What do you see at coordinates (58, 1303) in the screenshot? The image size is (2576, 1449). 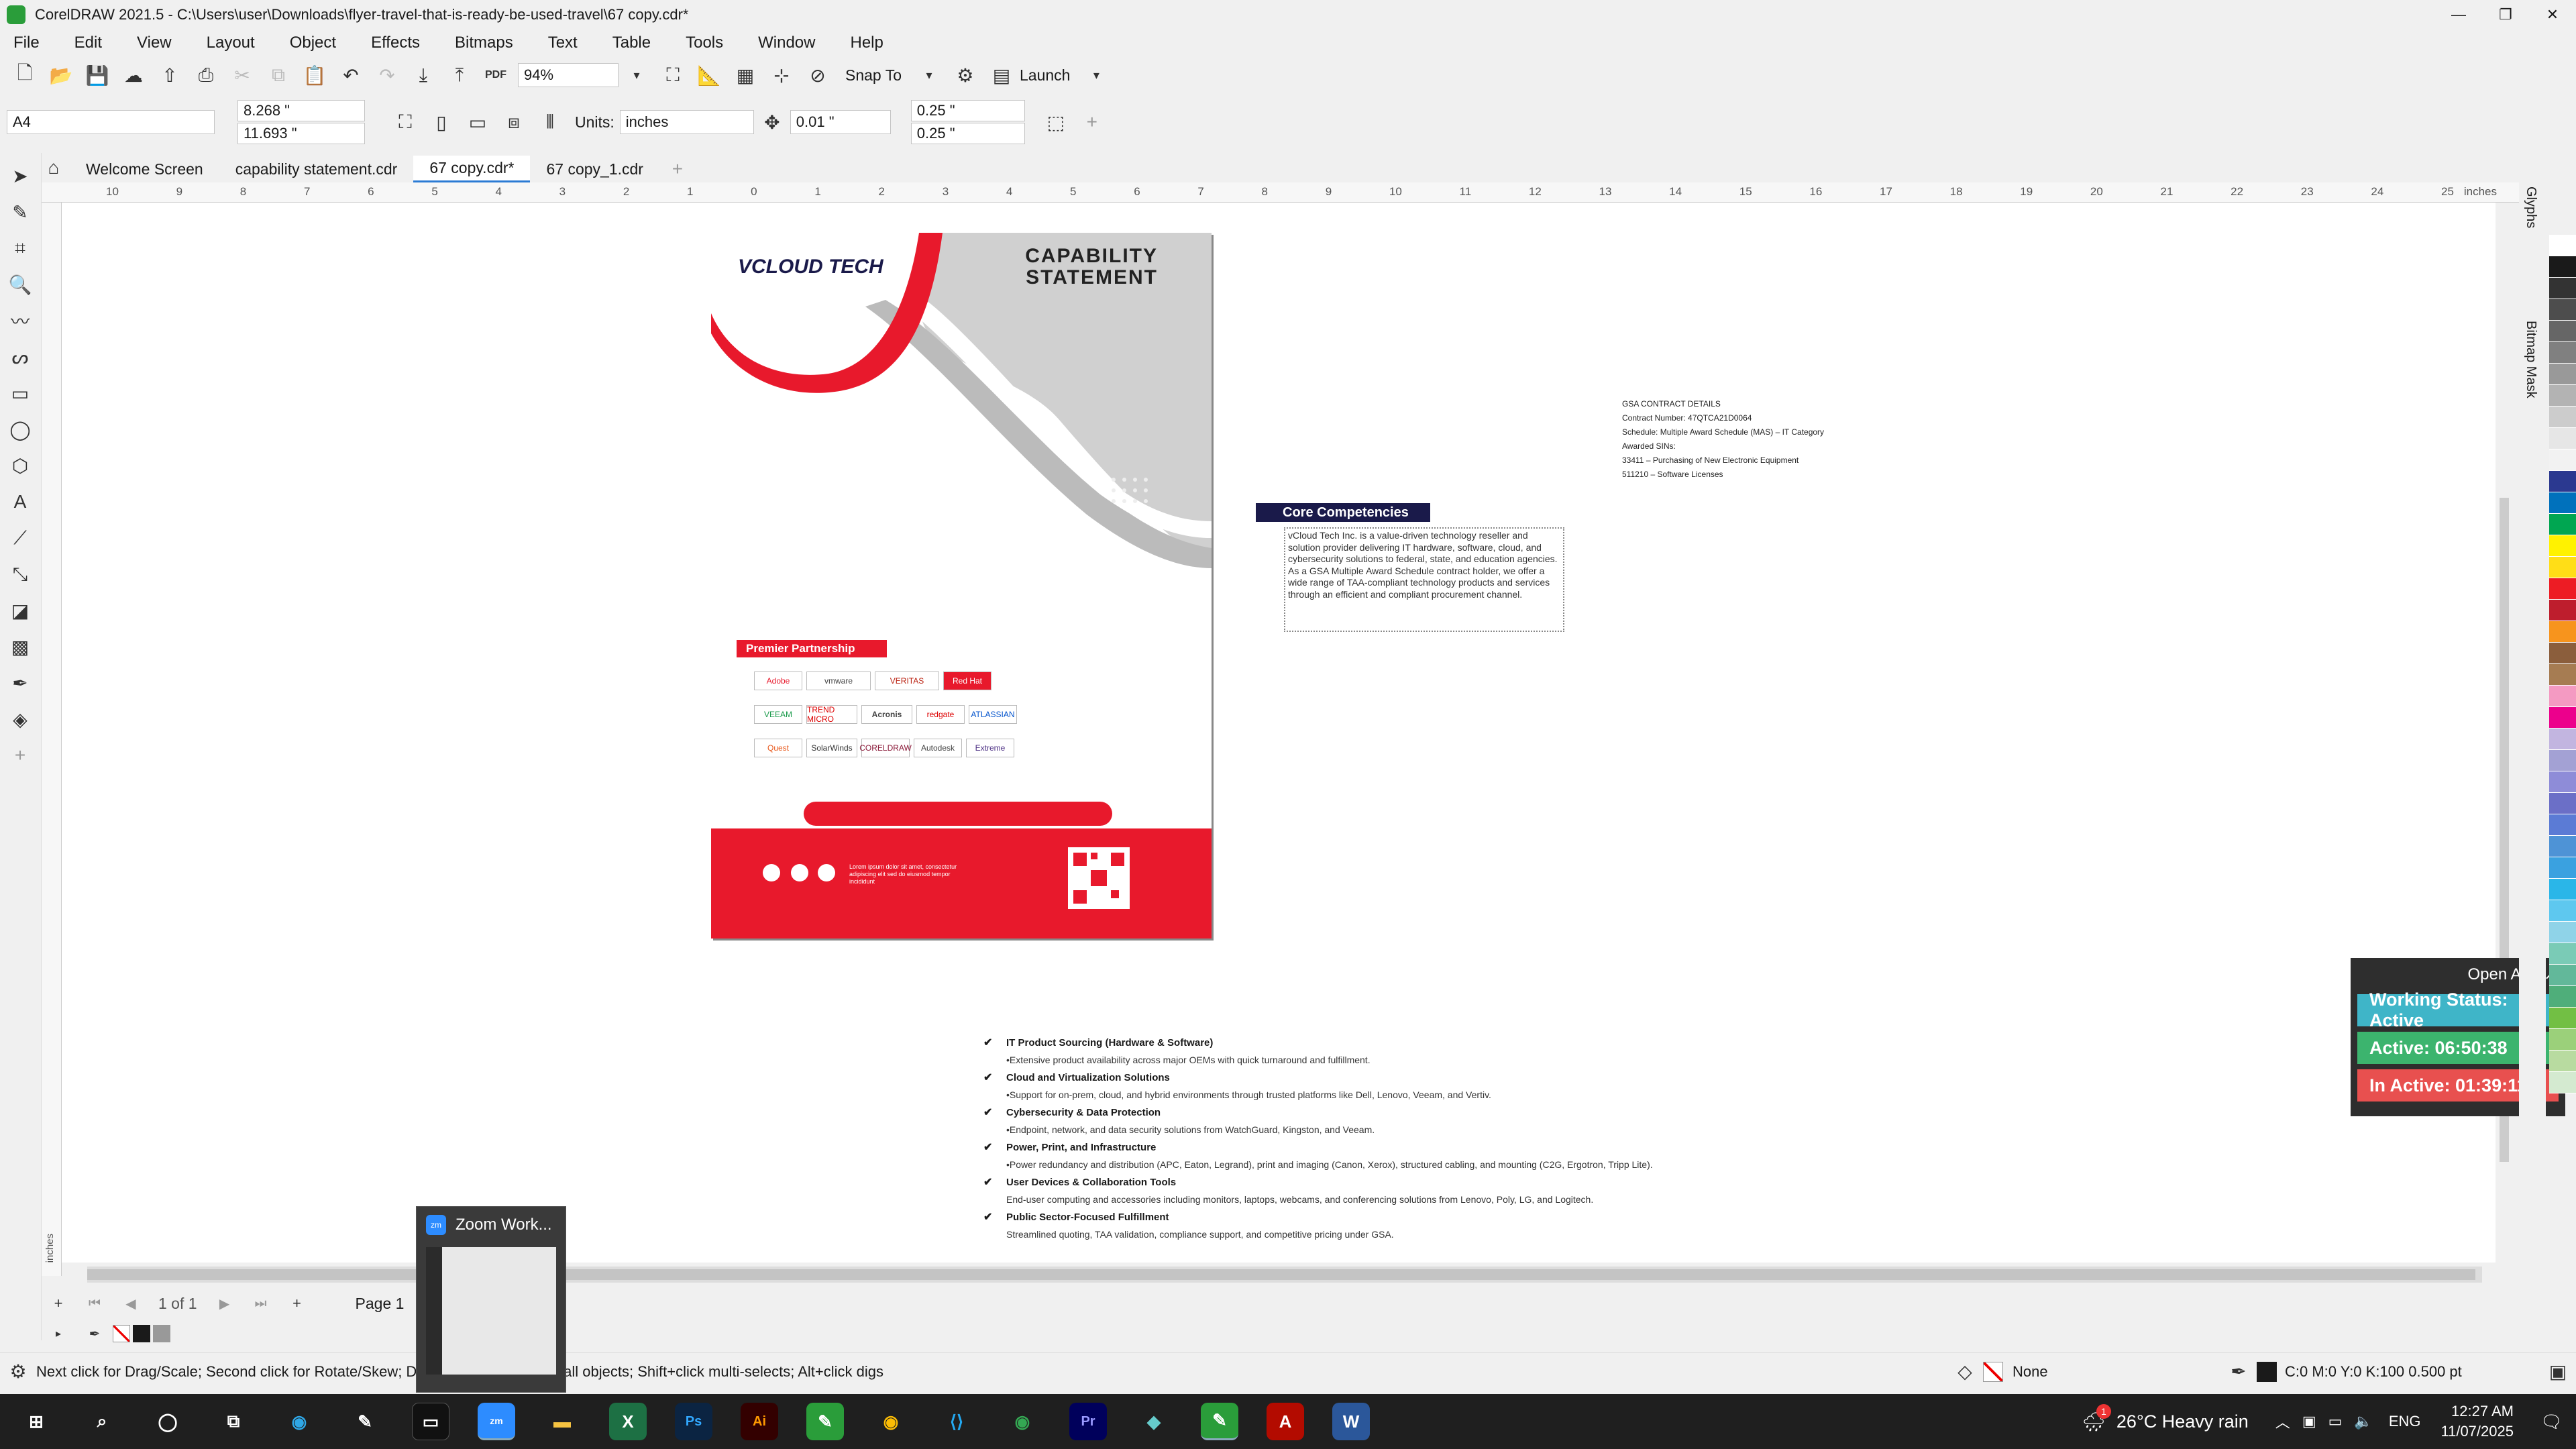 I see `add-page-before-icon: +` at bounding box center [58, 1303].